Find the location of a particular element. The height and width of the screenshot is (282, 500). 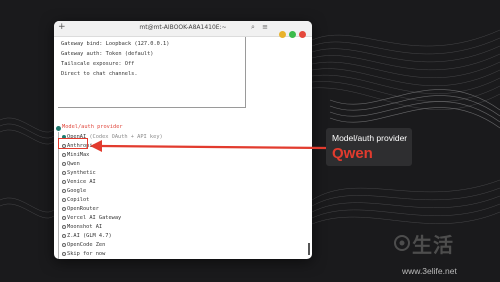

window-title: mt@mt-AIBOOK-A8A1410E:~ is located at coordinates (183, 27).